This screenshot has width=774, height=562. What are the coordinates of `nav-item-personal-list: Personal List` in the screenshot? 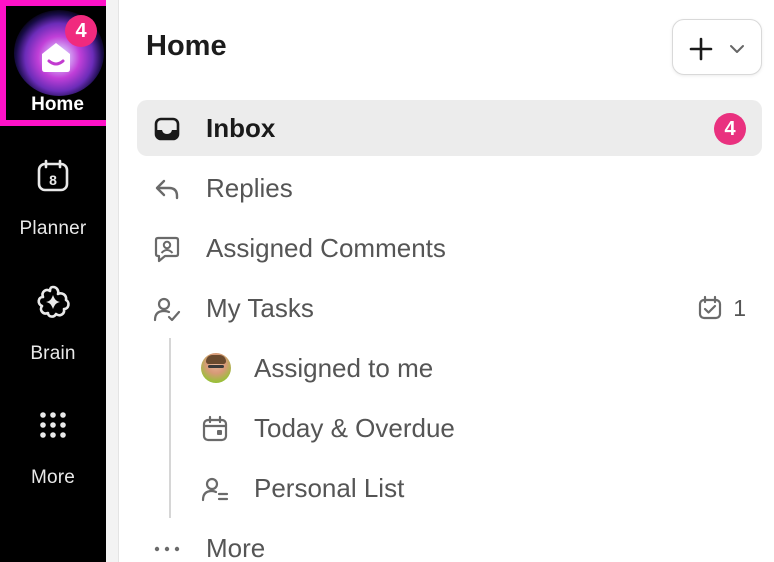 It's located at (449, 488).